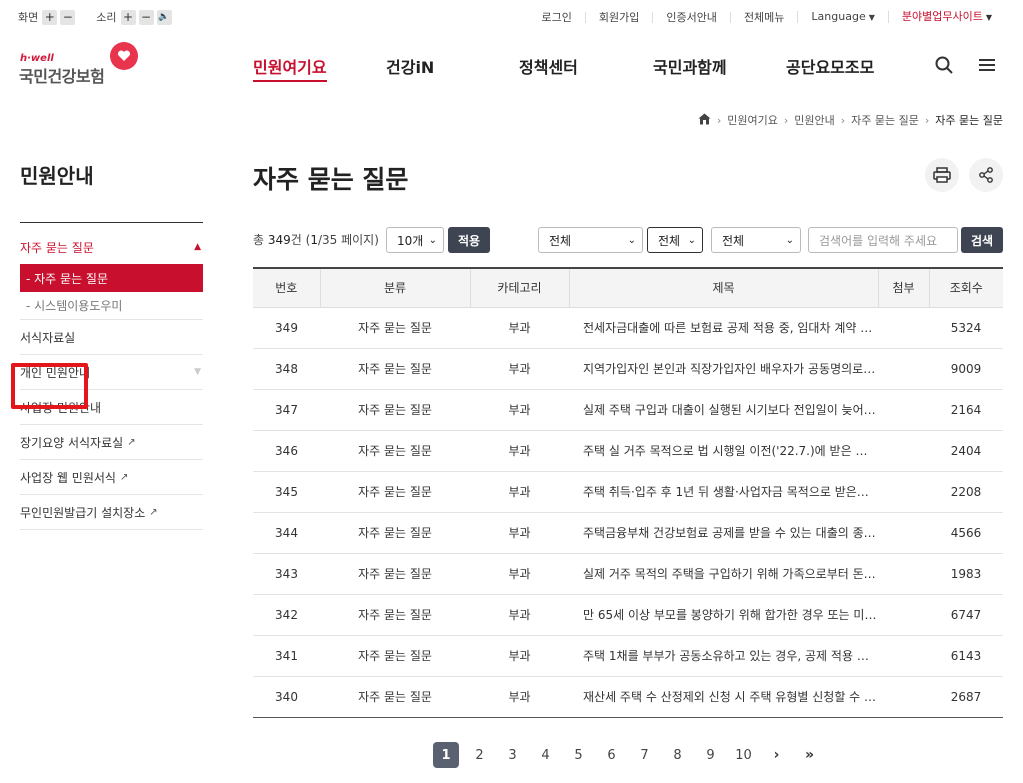  I want to click on nav-health-in: 건강iN, so click(410, 66).